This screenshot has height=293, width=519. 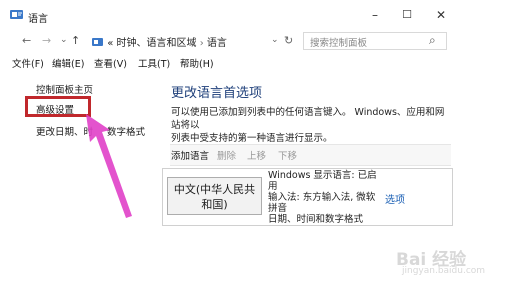 I want to click on menu-edit: 编辑(E), so click(x=68, y=63).